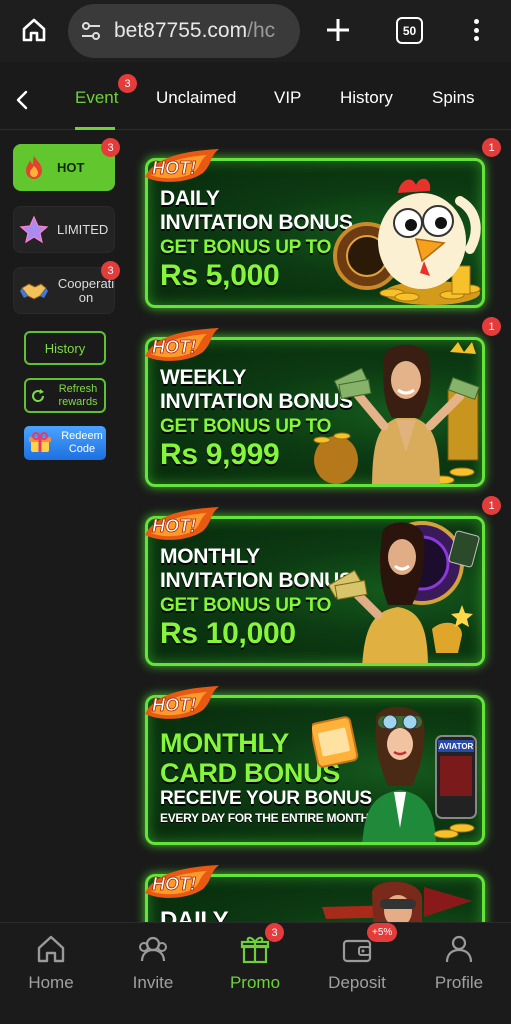  I want to click on nav-deposit-label: Deposit, so click(357, 982).